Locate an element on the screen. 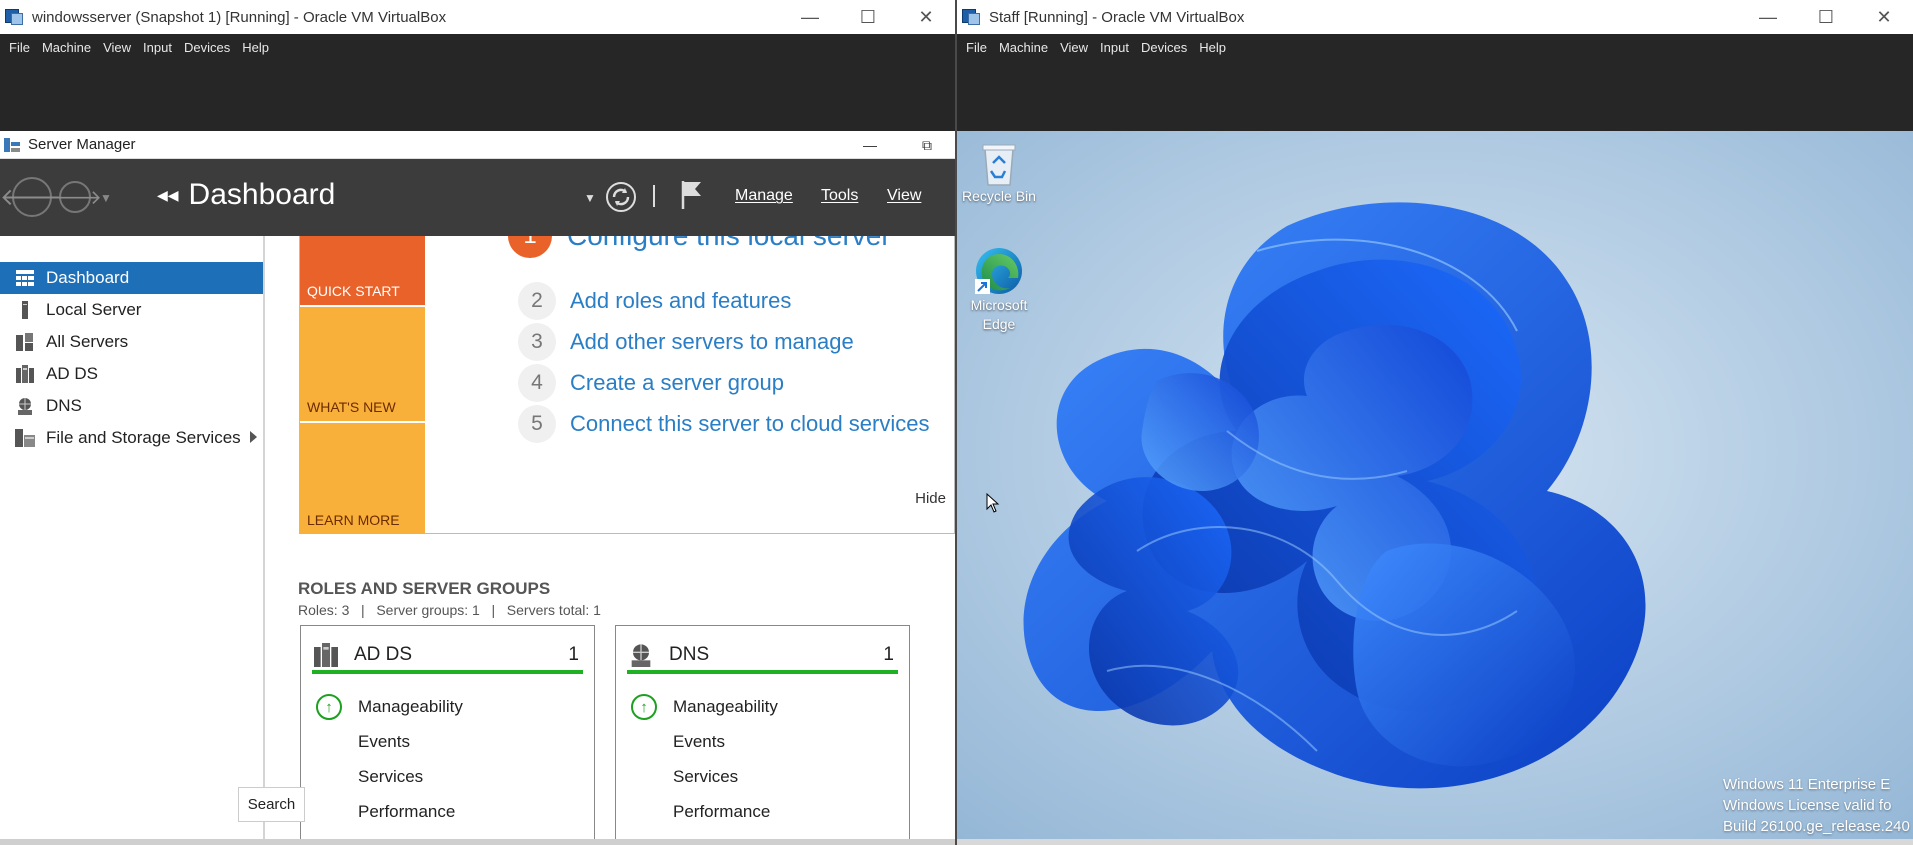  virtualbox-logo-icon is located at coordinates (15, 17).